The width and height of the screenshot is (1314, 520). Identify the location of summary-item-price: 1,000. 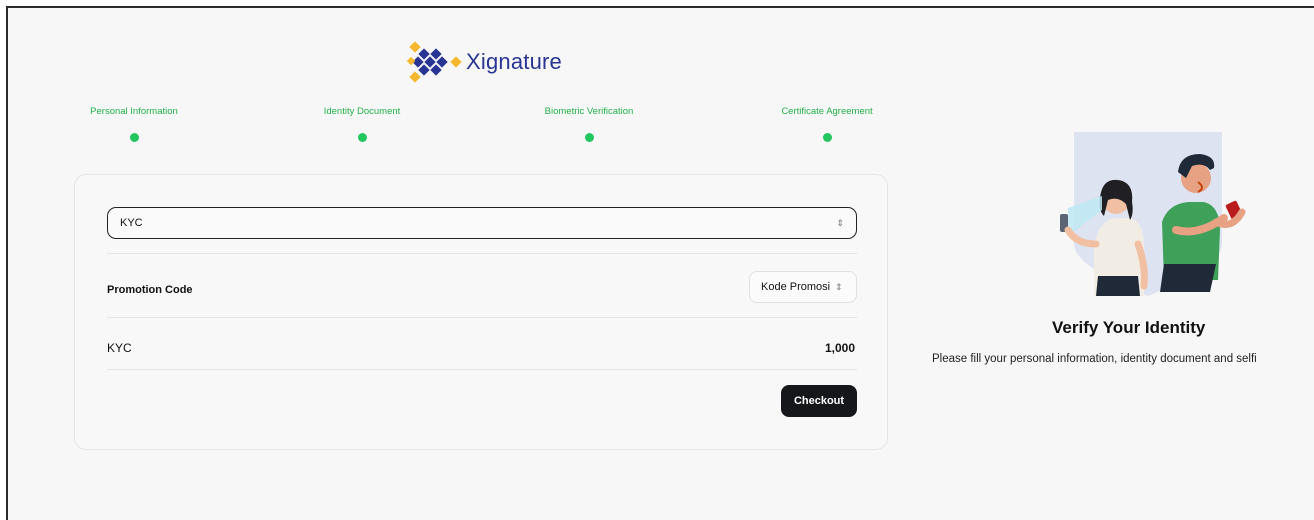
(839, 348).